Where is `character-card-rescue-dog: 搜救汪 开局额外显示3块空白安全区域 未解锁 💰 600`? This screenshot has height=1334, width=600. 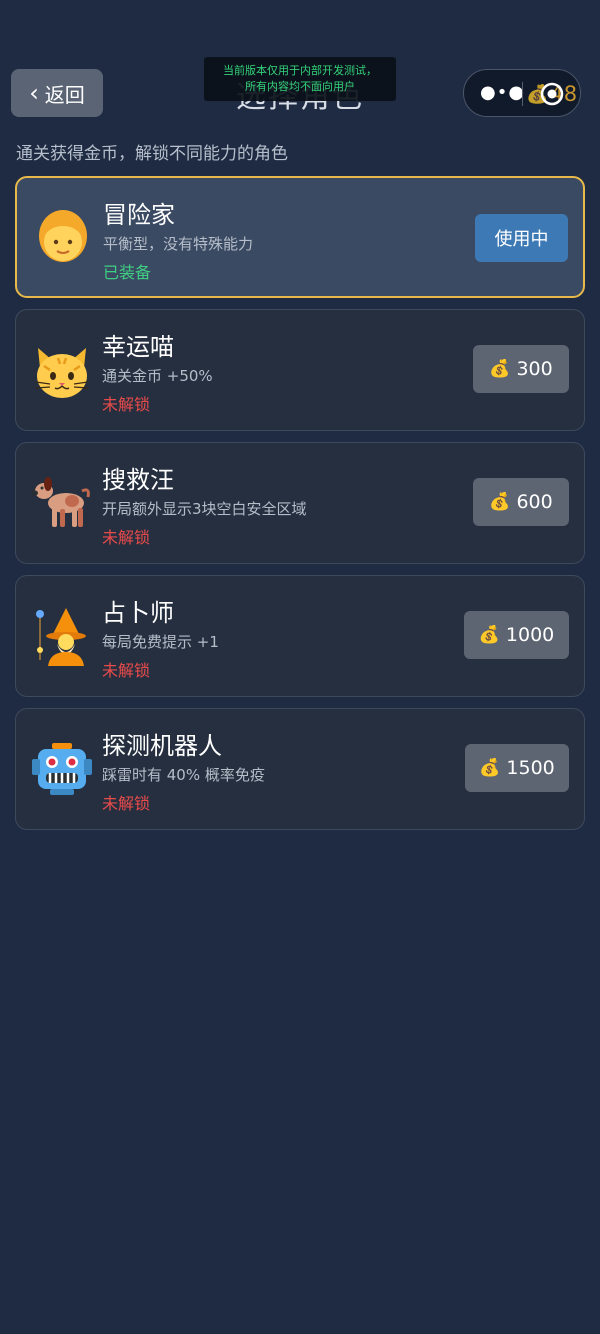 character-card-rescue-dog: 搜救汪 开局额外显示3块空白安全区域 未解锁 💰 600 is located at coordinates (300, 503).